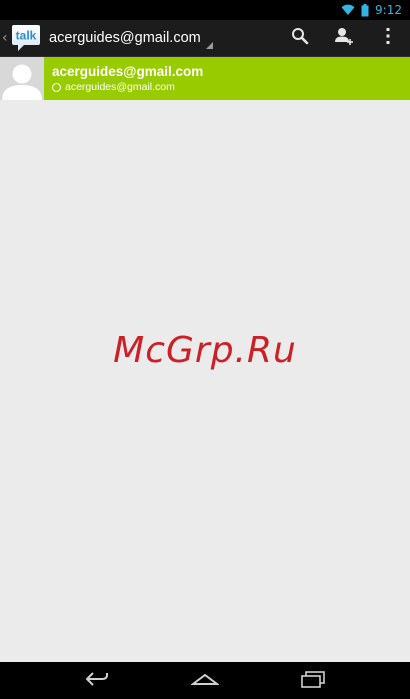  I want to click on home-button, so click(205, 680).